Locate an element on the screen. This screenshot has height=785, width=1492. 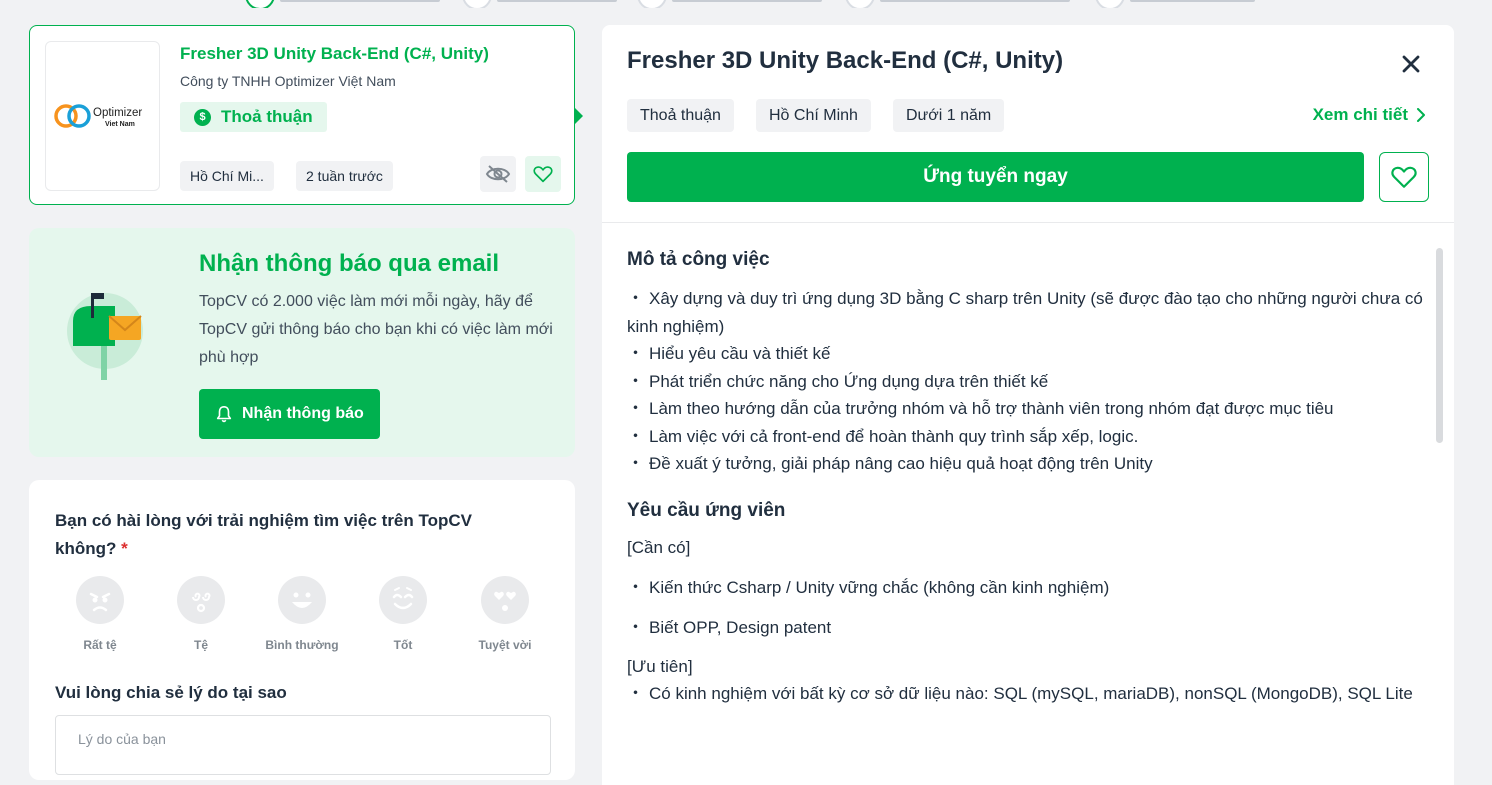
happy-face-icon is located at coordinates (403, 600).